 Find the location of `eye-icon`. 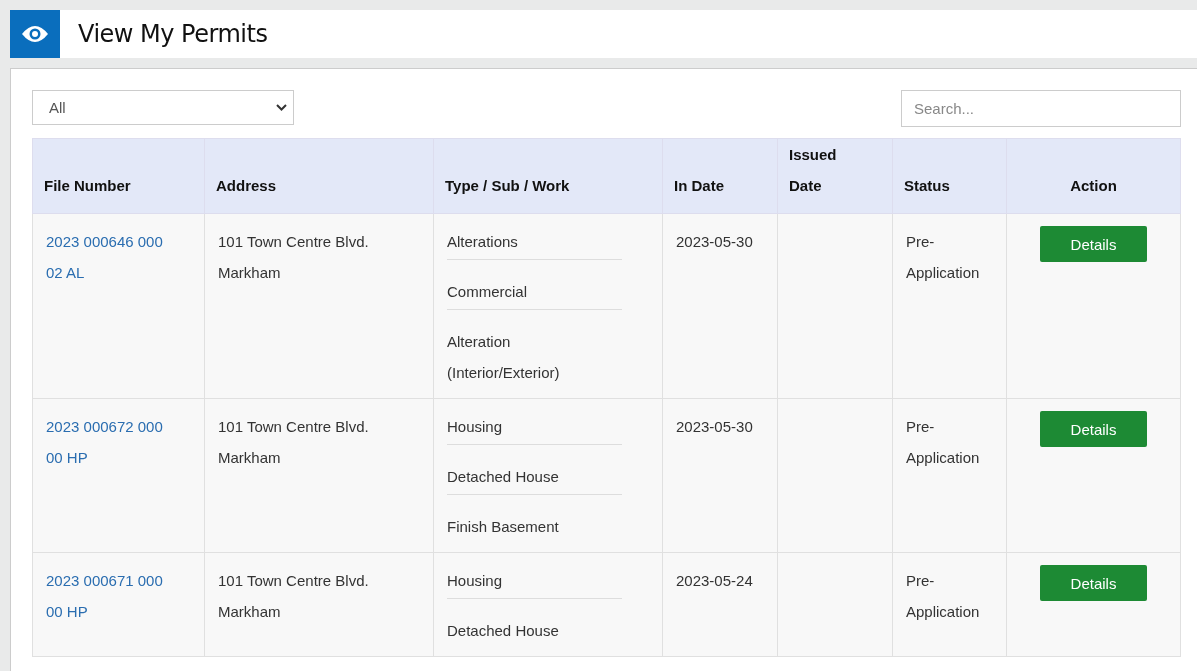

eye-icon is located at coordinates (35, 34).